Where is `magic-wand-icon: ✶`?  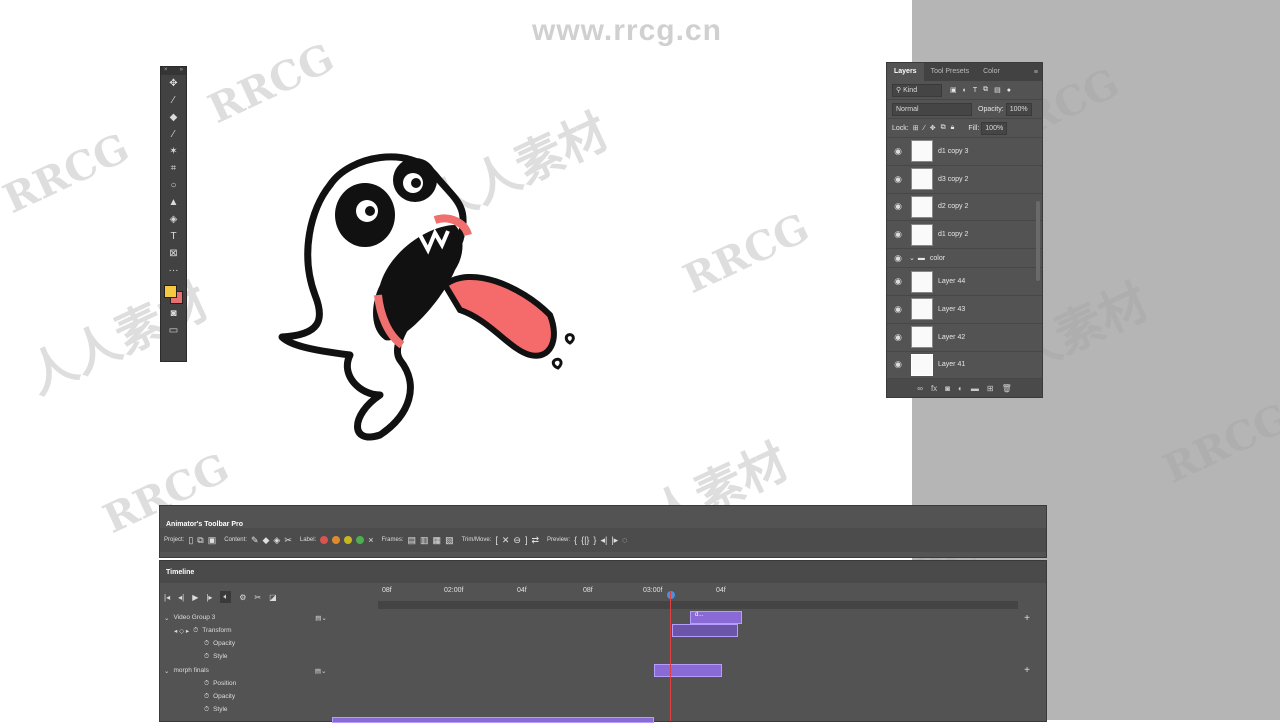 magic-wand-icon: ✶ is located at coordinates (173, 151).